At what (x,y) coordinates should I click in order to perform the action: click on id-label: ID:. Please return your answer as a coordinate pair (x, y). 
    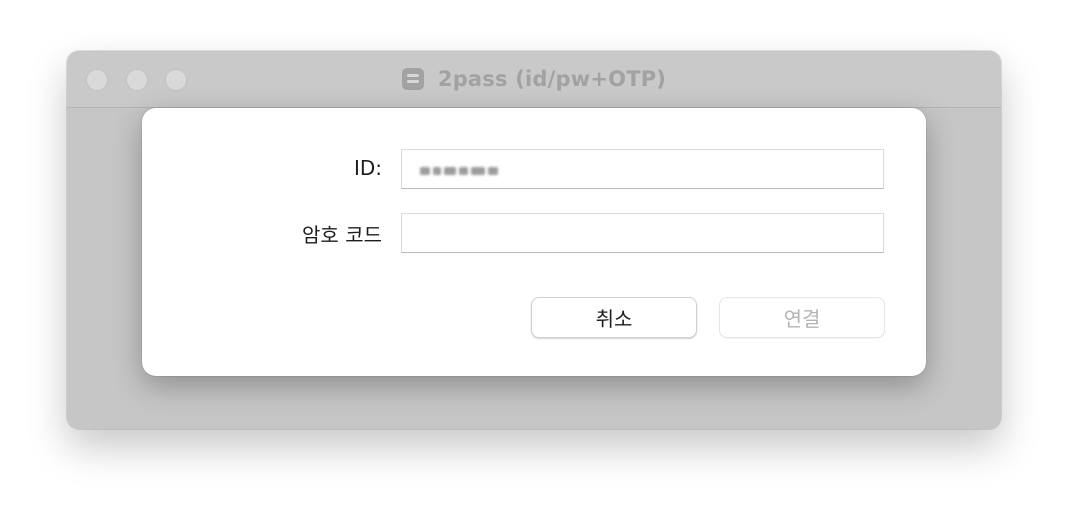
    Looking at the image, I should click on (367, 168).